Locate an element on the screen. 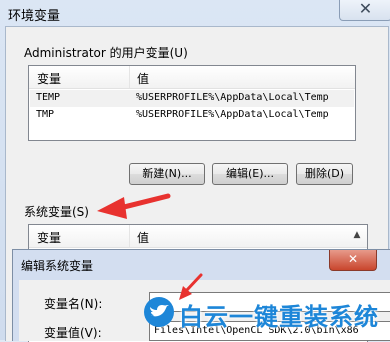  bird-logo-icon is located at coordinates (159, 312).